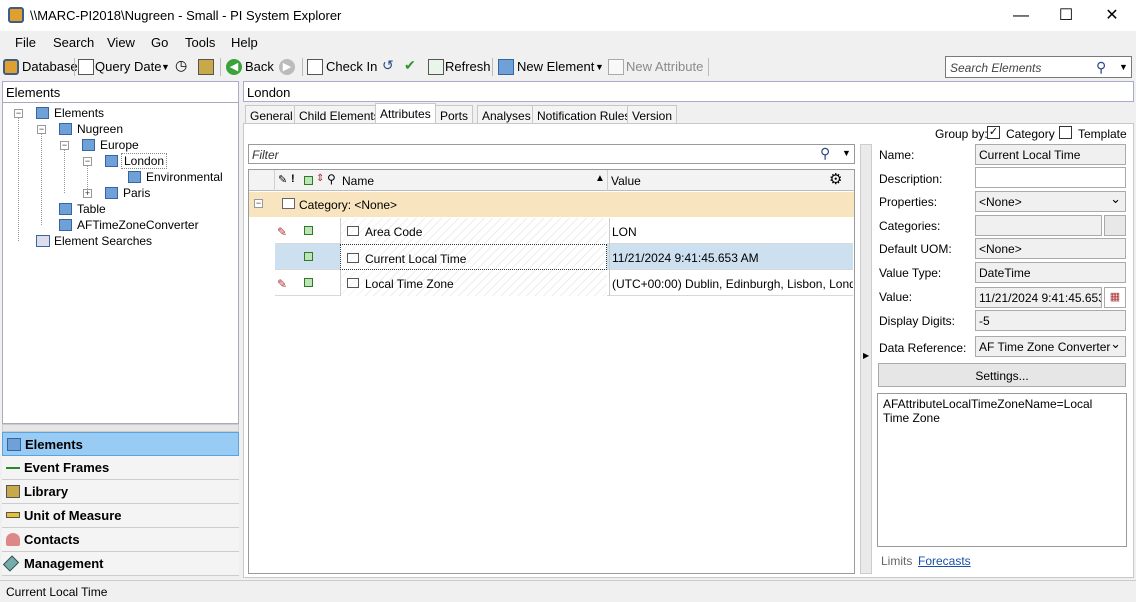 The height and width of the screenshot is (602, 1136). Describe the element at coordinates (473, 283) in the screenshot. I see `name-cell: Local Time Zone` at that location.